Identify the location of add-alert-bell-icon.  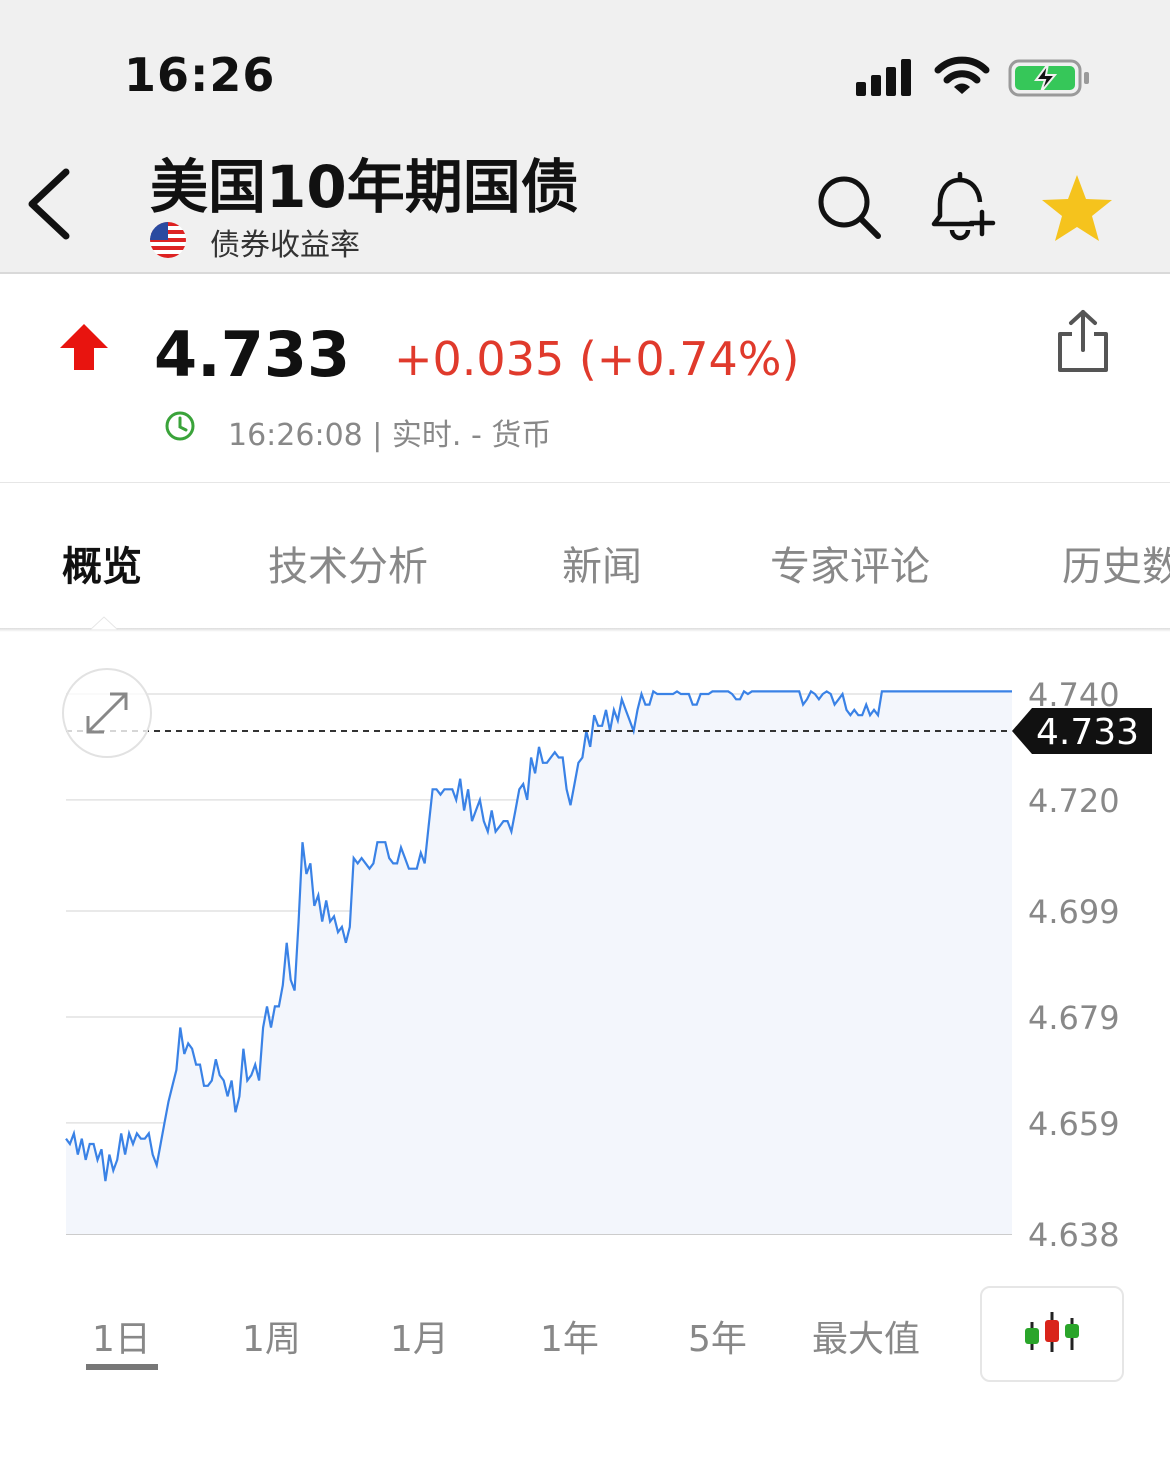
(961, 207).